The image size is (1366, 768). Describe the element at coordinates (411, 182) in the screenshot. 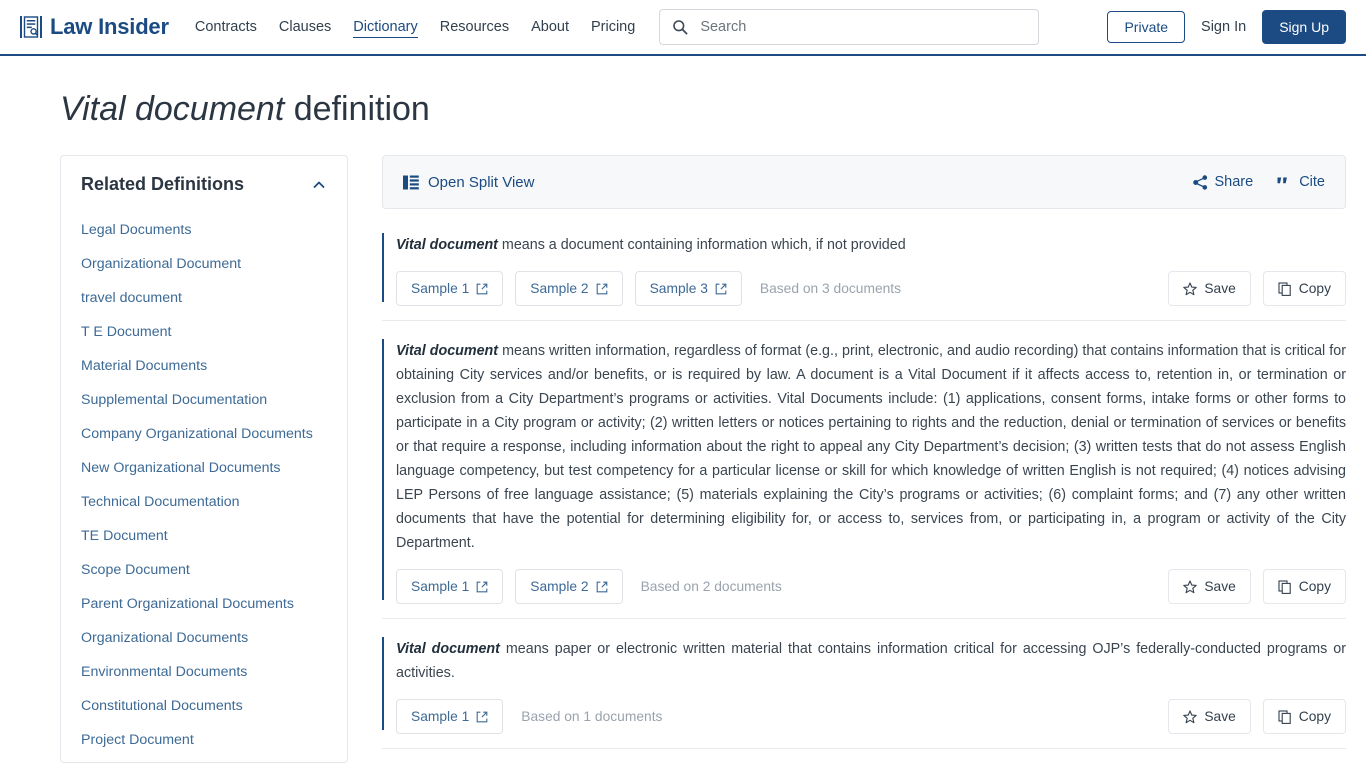

I see `split-view-icon` at that location.